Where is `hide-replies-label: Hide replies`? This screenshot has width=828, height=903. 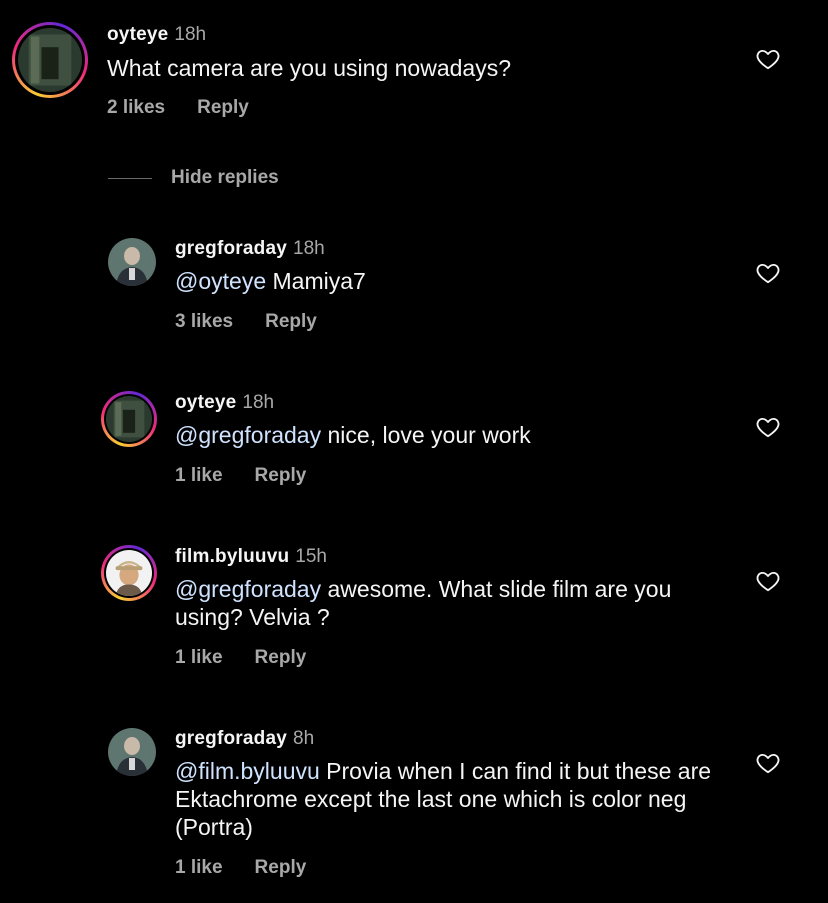
hide-replies-label: Hide replies is located at coordinates (225, 177).